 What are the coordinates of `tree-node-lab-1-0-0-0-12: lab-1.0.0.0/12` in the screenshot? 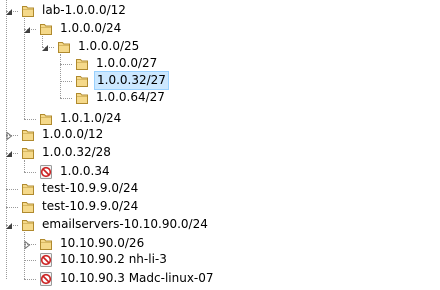 It's located at (220, 11).